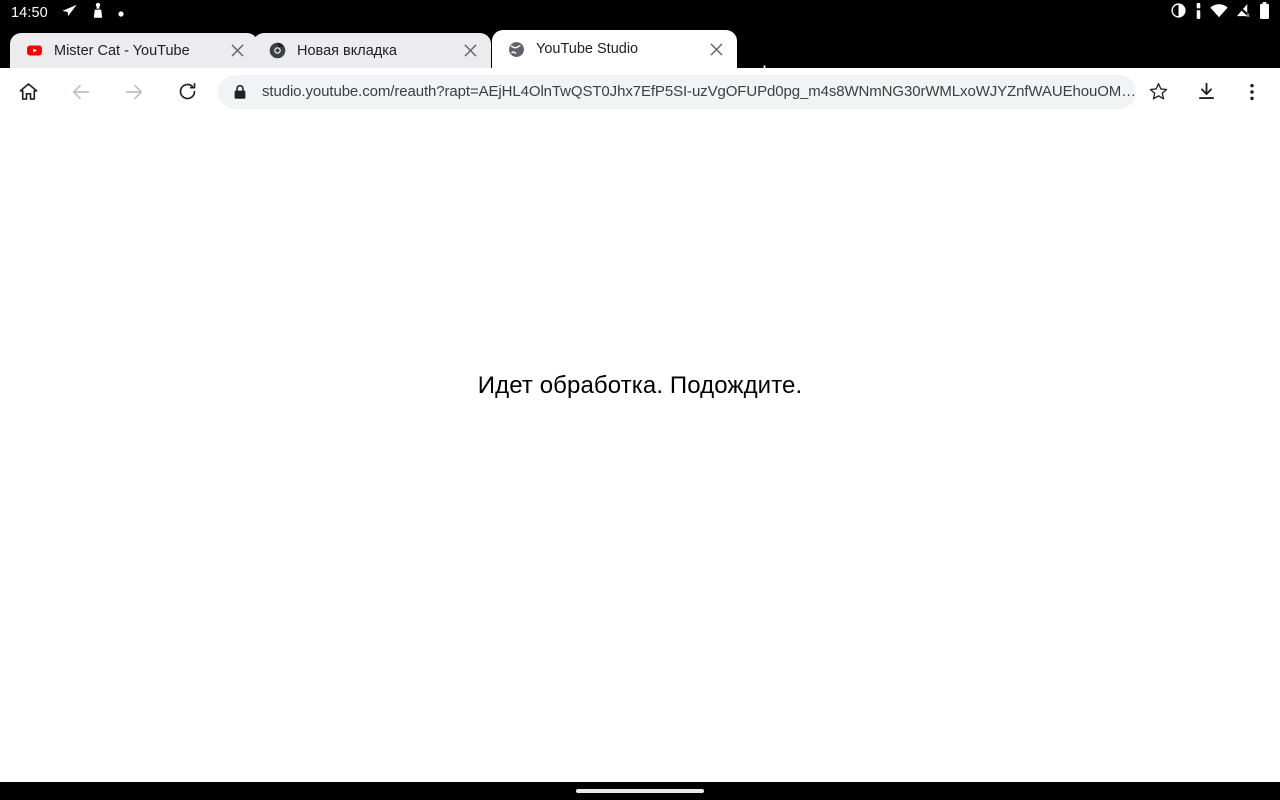  I want to click on status-clock: 14:50, so click(29, 13).